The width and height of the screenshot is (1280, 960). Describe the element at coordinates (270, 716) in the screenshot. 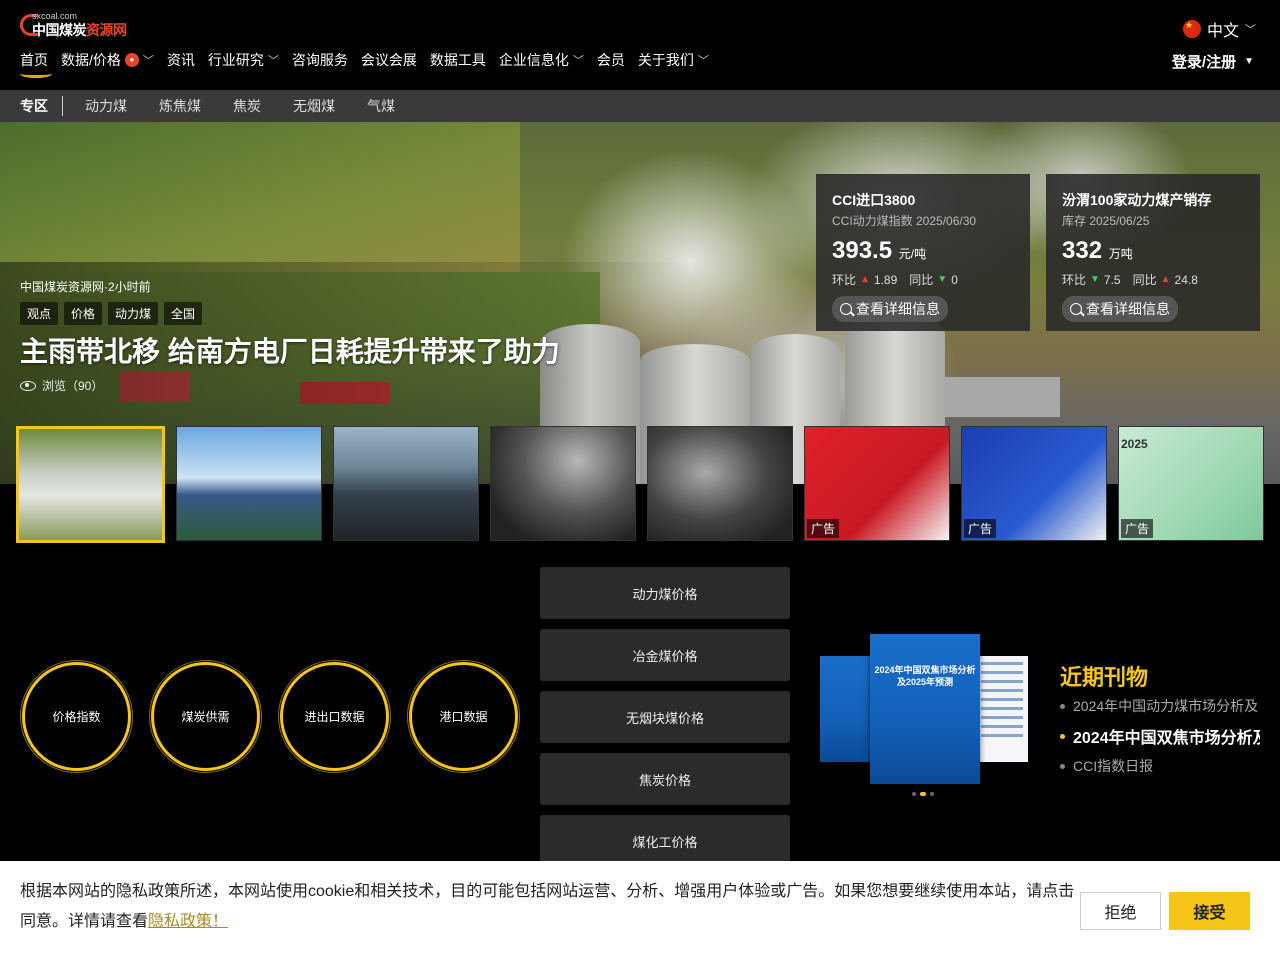

I see `quick-links: 价格指数 煤炭供需 进出口数据 港口数据` at that location.